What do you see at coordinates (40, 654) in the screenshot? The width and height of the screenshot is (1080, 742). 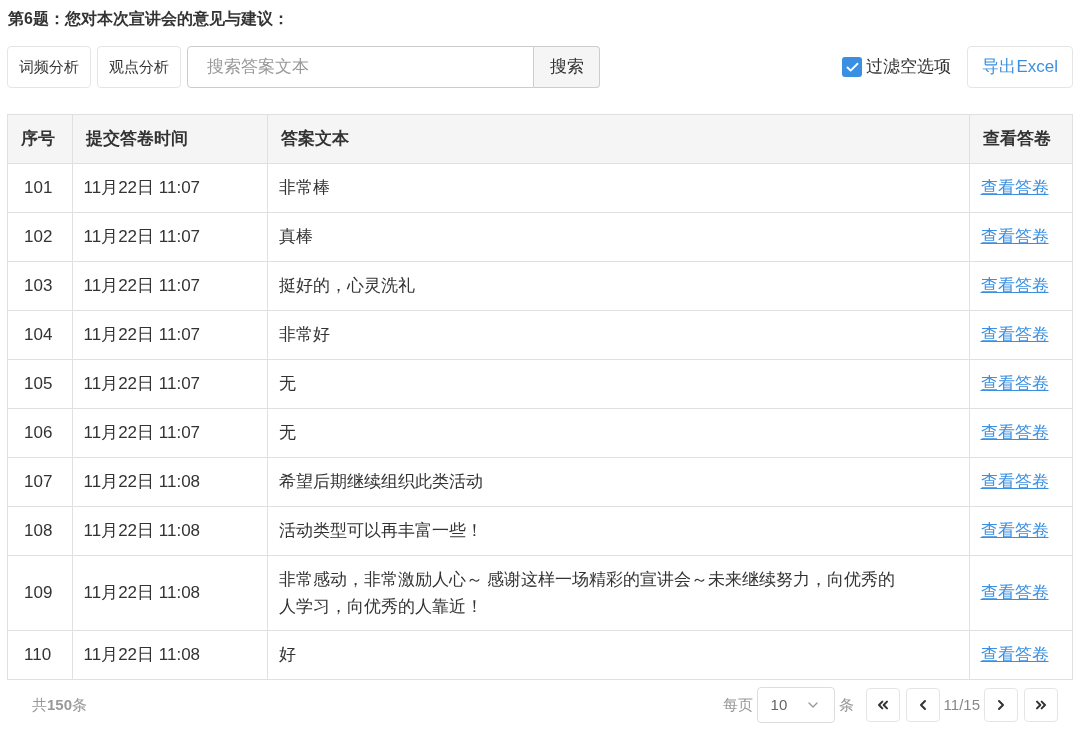 I see `table-cell: 110` at bounding box center [40, 654].